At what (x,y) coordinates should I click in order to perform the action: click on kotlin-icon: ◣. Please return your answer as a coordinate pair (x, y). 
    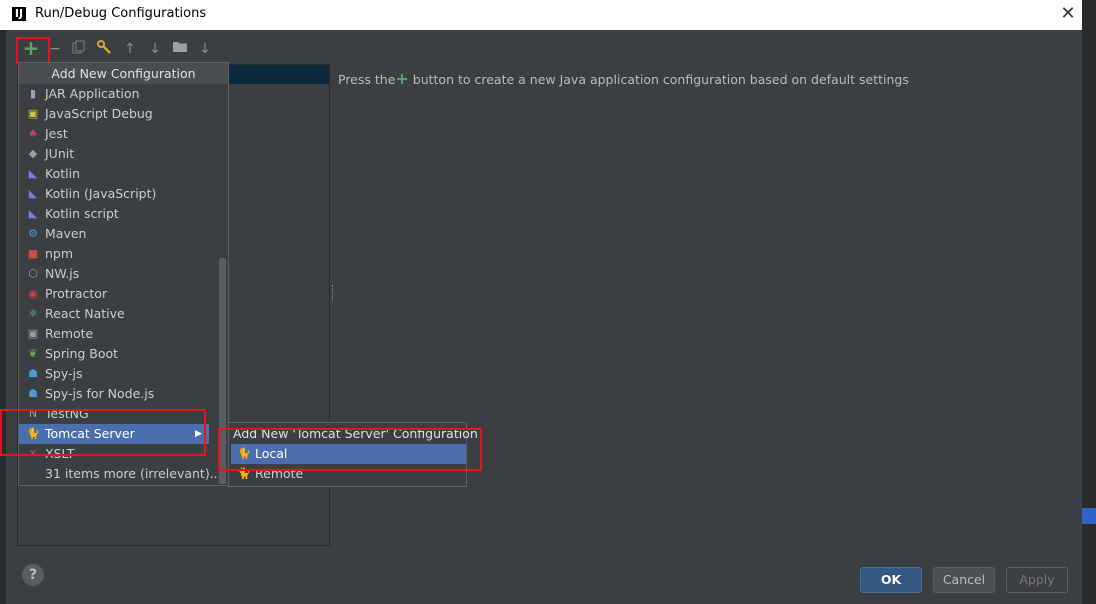
    Looking at the image, I should click on (33, 173).